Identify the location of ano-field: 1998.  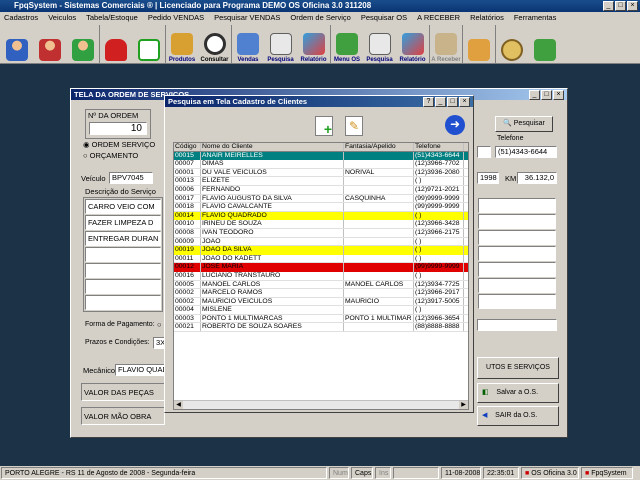
(488, 178).